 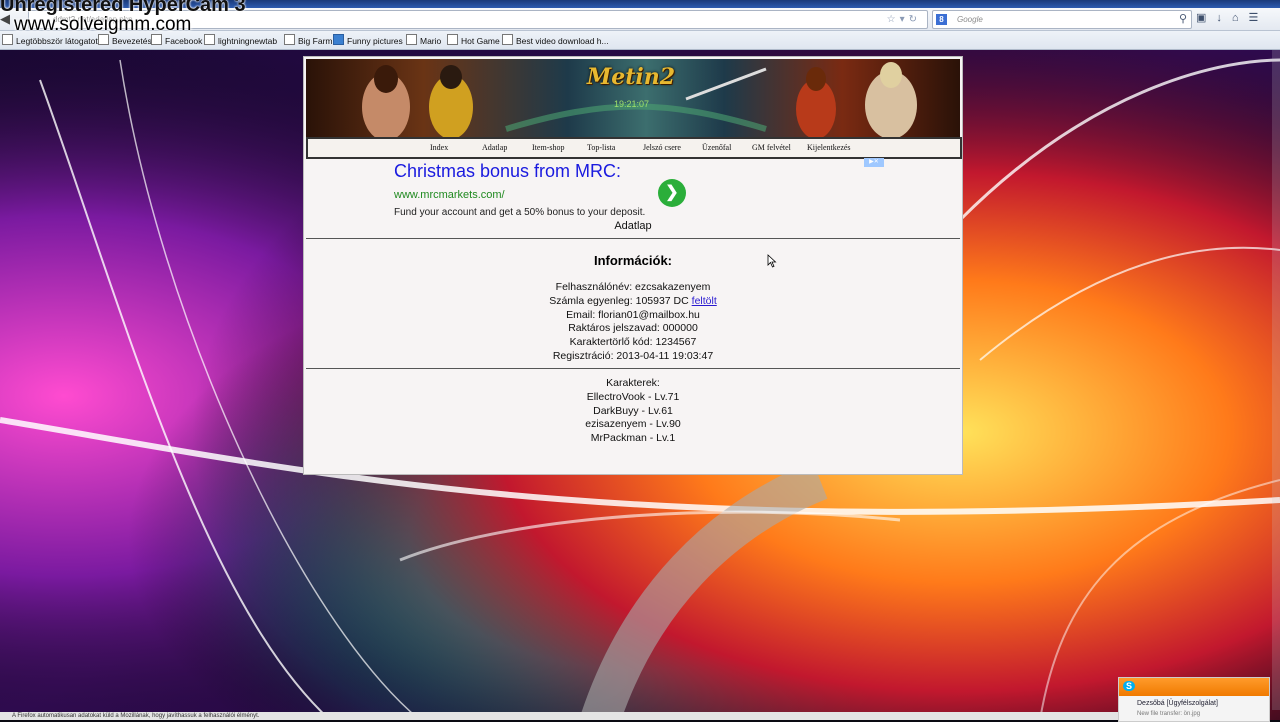 What do you see at coordinates (829, 147) in the screenshot?
I see `nav-item-kijelentkezes: Kijelentkezés` at bounding box center [829, 147].